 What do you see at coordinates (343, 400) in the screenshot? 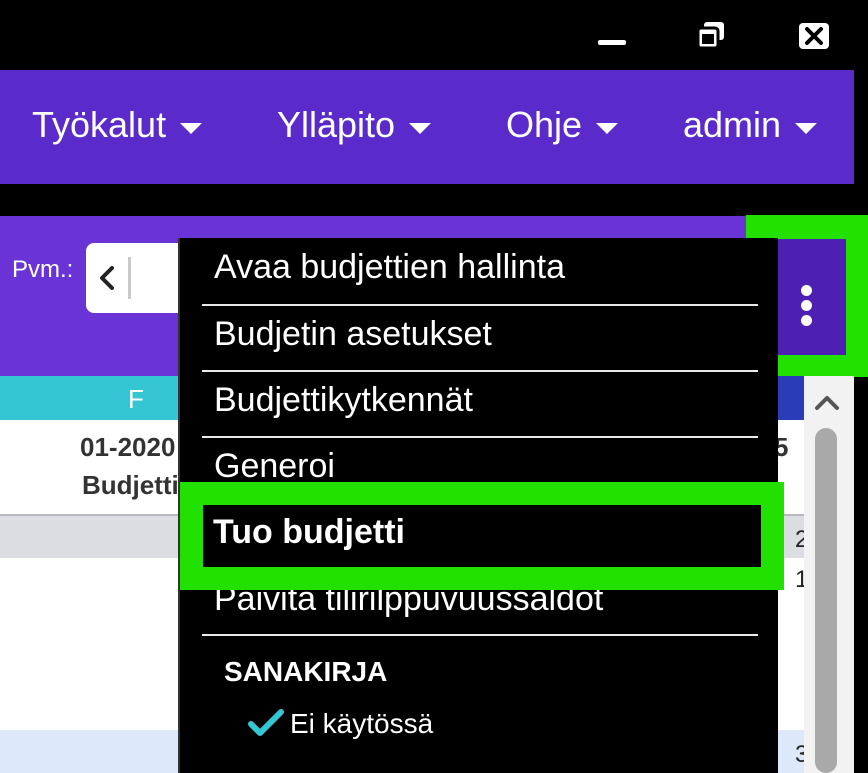
I see `menu-item-label: Budjettikytkennät` at bounding box center [343, 400].